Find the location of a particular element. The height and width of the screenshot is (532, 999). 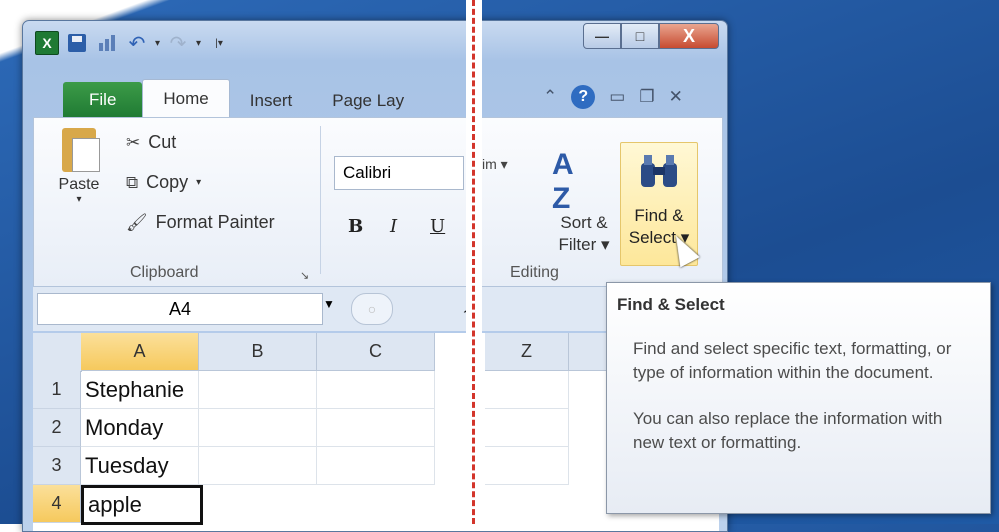

cell-a2: Monday is located at coordinates (140, 428).